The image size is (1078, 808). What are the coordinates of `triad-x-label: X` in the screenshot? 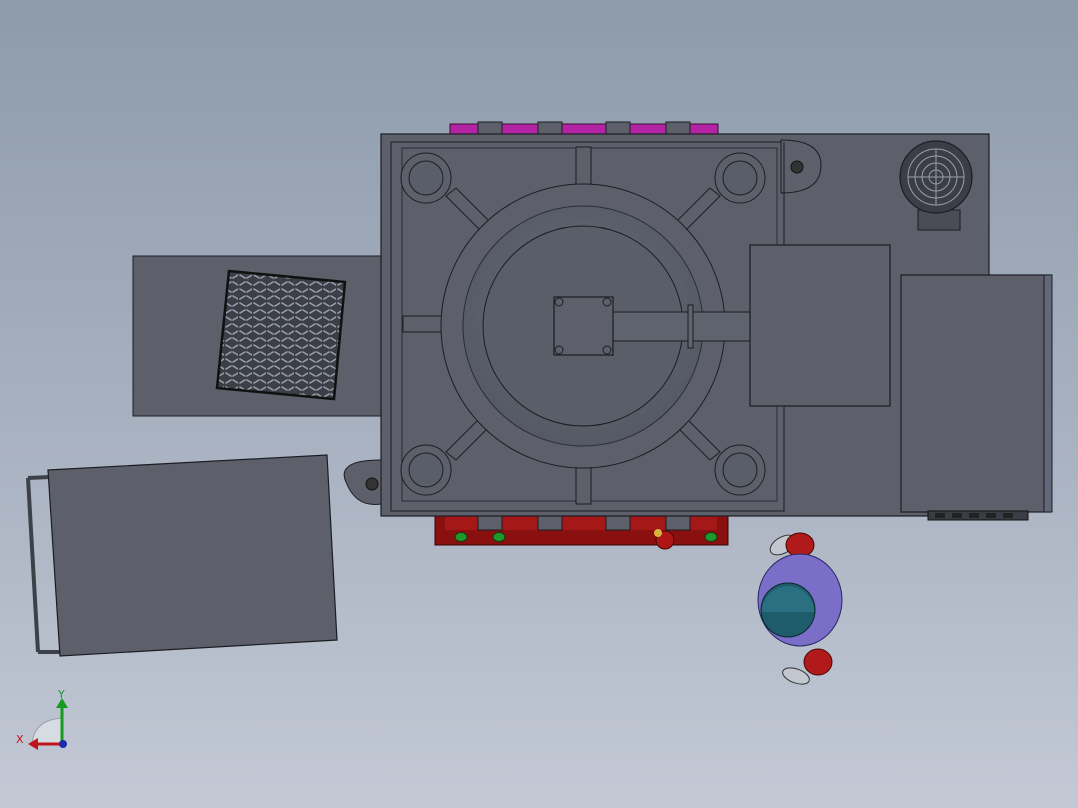 It's located at (20, 739).